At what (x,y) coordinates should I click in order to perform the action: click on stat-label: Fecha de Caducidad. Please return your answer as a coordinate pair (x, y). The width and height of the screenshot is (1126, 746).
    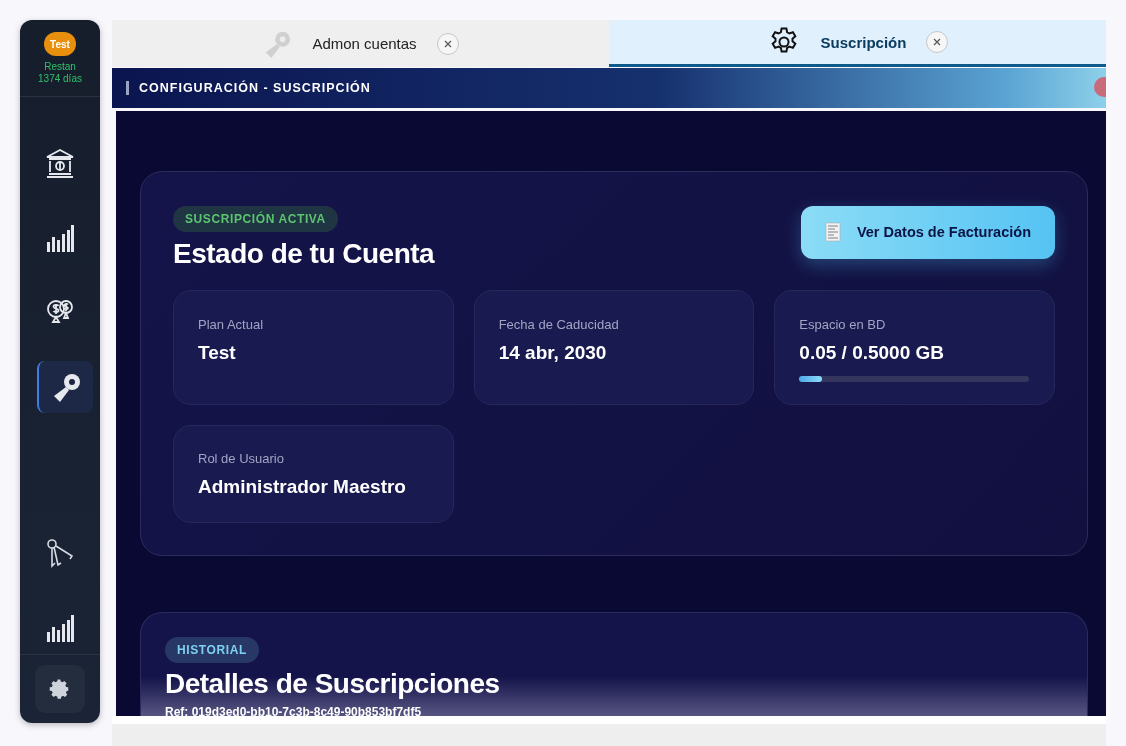
    Looking at the image, I should click on (559, 324).